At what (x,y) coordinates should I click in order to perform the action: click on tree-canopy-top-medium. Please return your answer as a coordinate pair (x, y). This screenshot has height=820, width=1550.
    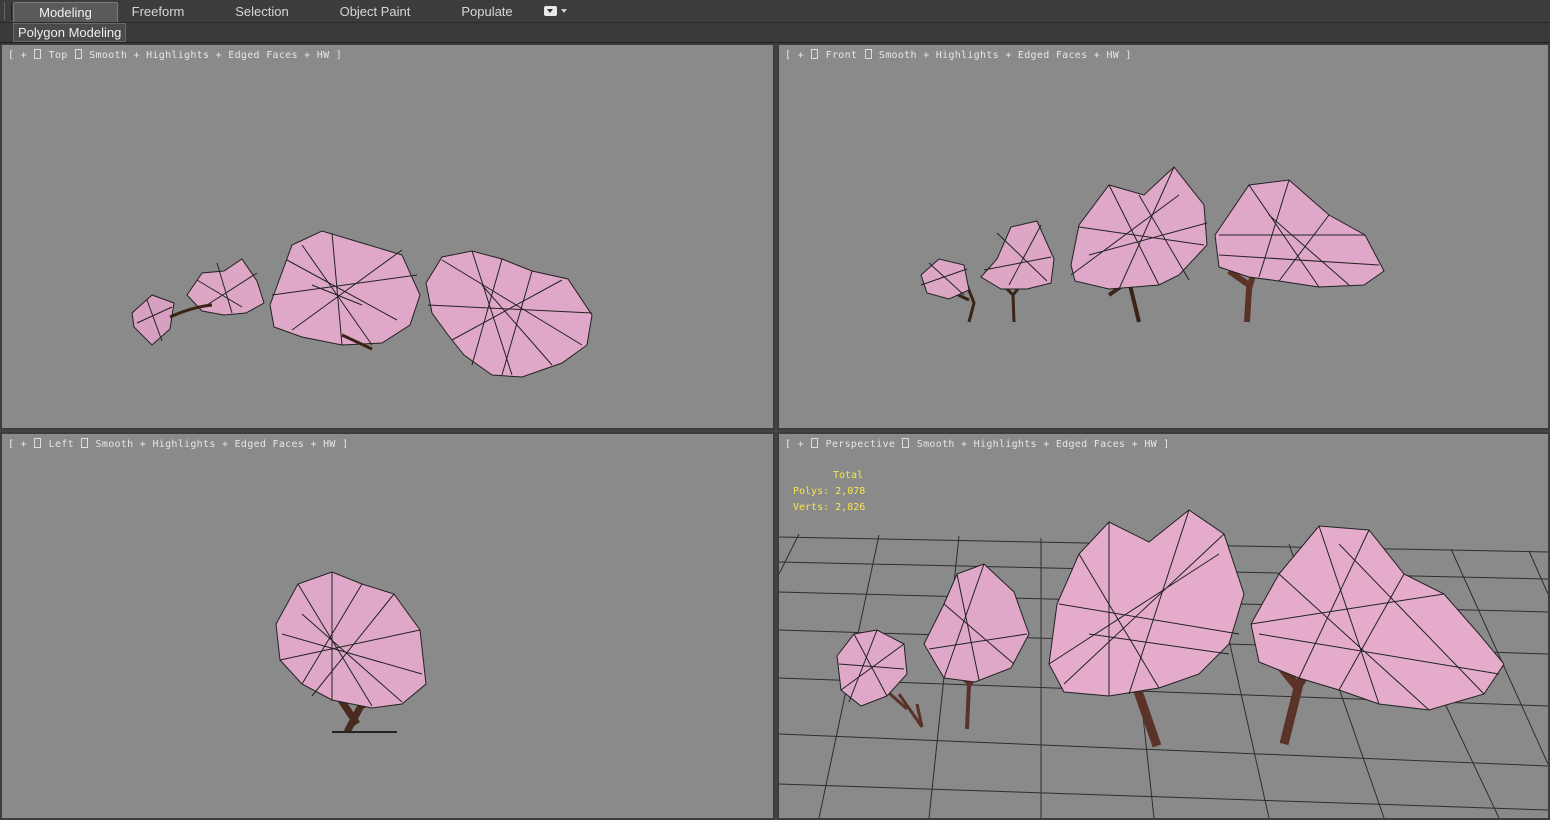
    Looking at the image, I should click on (345, 290).